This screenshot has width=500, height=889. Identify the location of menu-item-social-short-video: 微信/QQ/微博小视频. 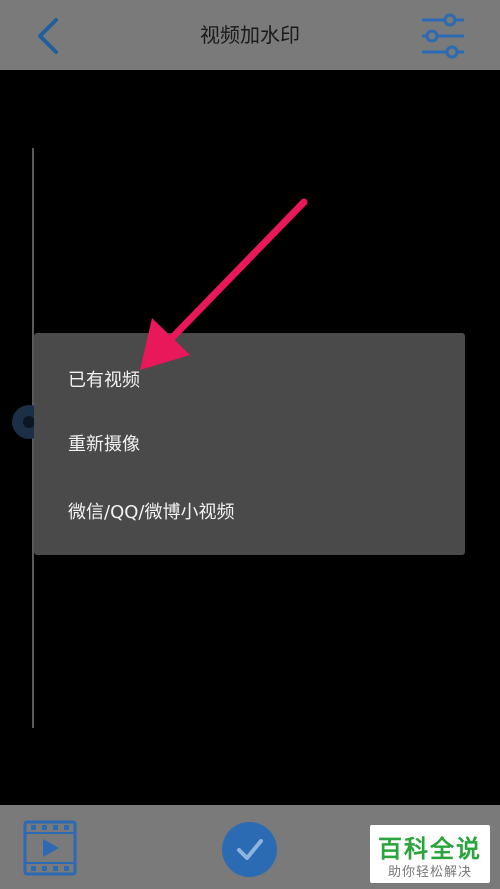
(249, 513).